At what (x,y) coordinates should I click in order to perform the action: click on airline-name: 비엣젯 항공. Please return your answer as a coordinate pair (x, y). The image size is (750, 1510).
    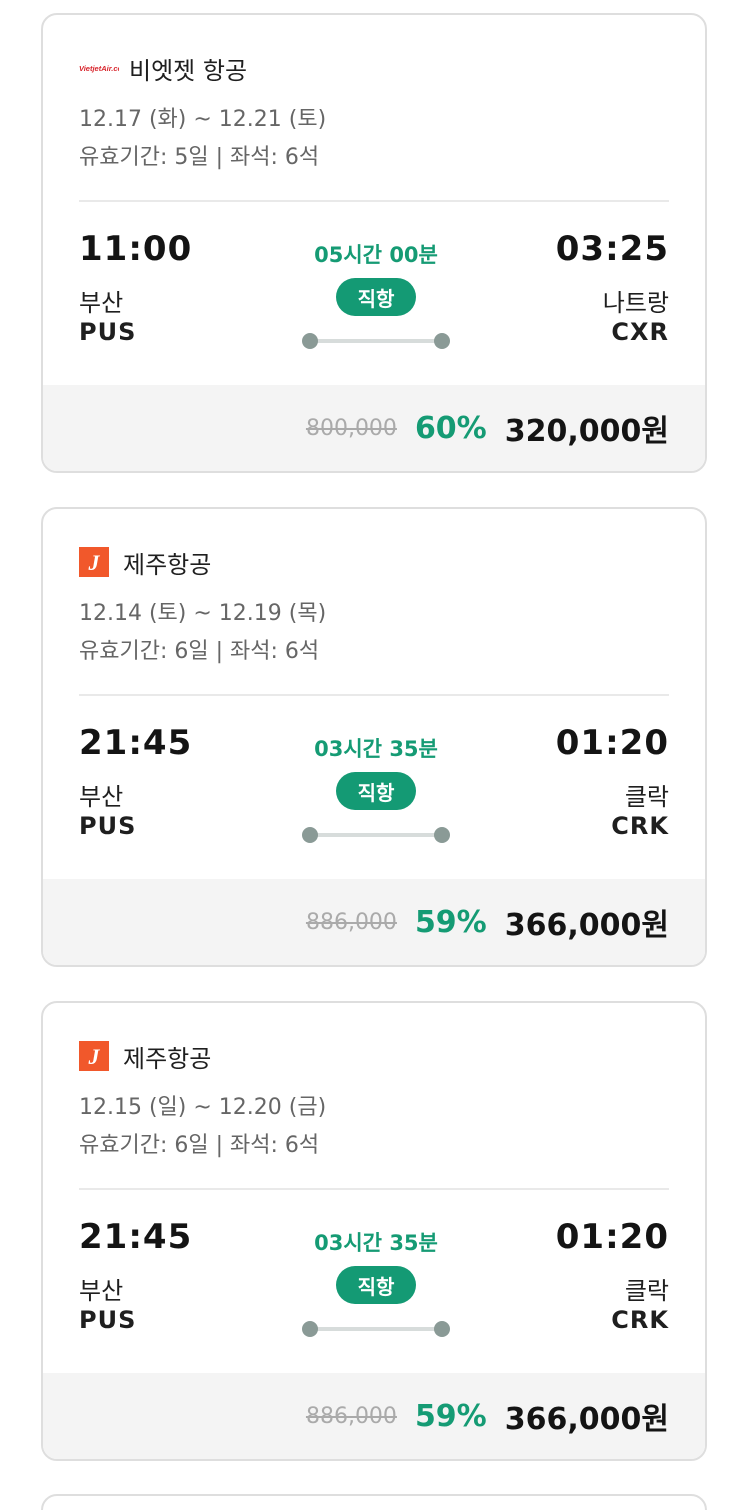
    Looking at the image, I should click on (188, 70).